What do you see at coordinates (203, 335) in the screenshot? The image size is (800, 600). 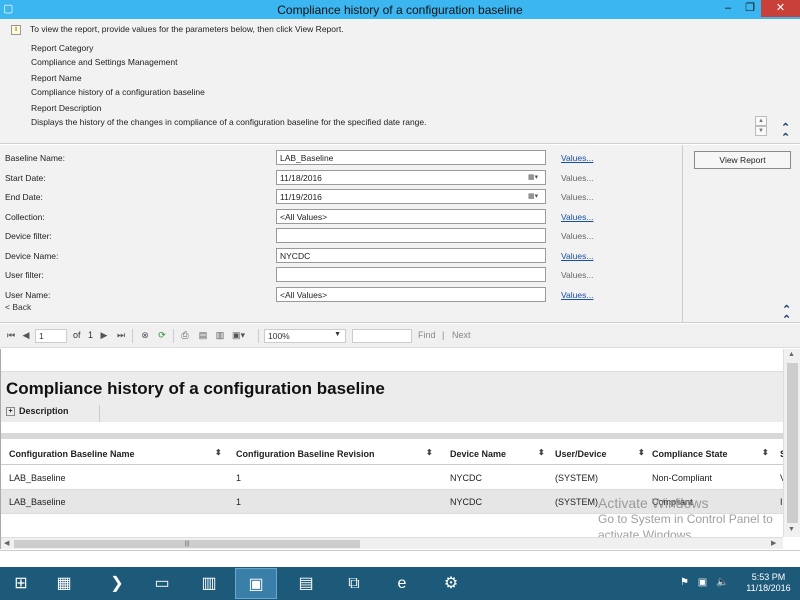 I see `print-layout-icon: ▤` at bounding box center [203, 335].